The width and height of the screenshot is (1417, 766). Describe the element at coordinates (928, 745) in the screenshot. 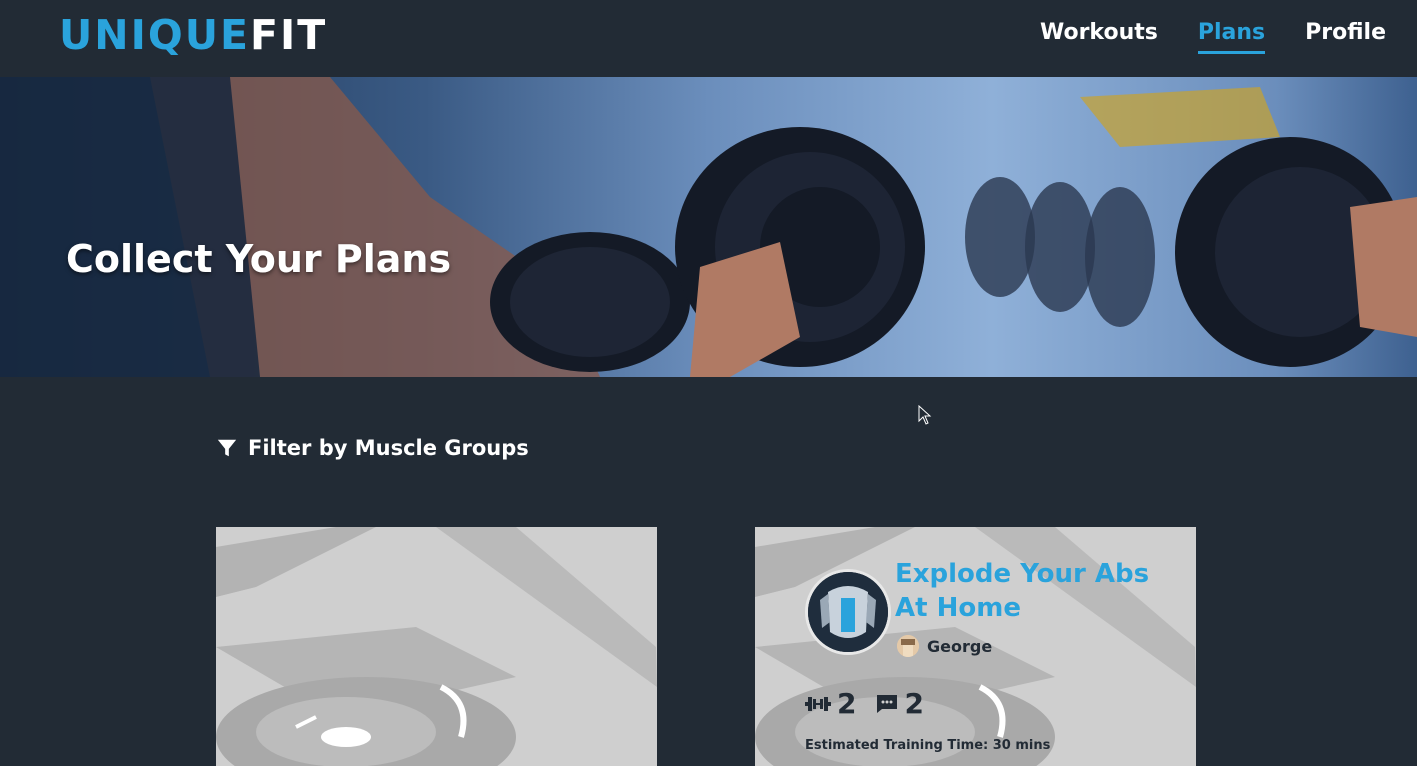

I see `training-time: Estimated Training Time: 30 mins` at that location.